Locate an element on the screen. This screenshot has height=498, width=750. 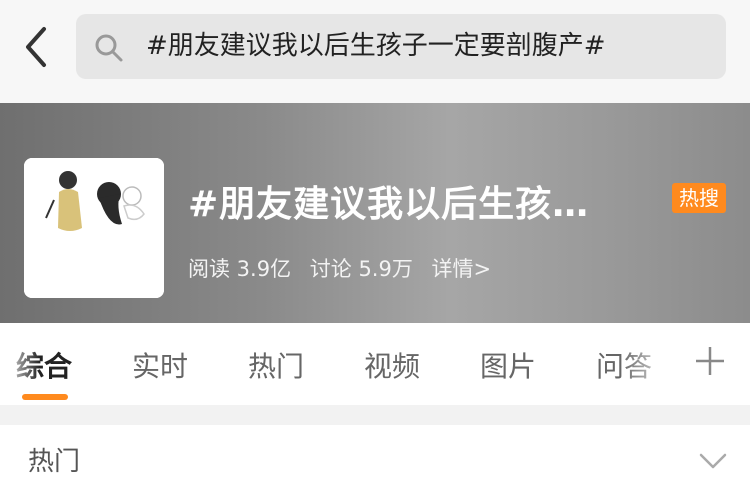
hot-section-header: 热门 is located at coordinates (375, 461).